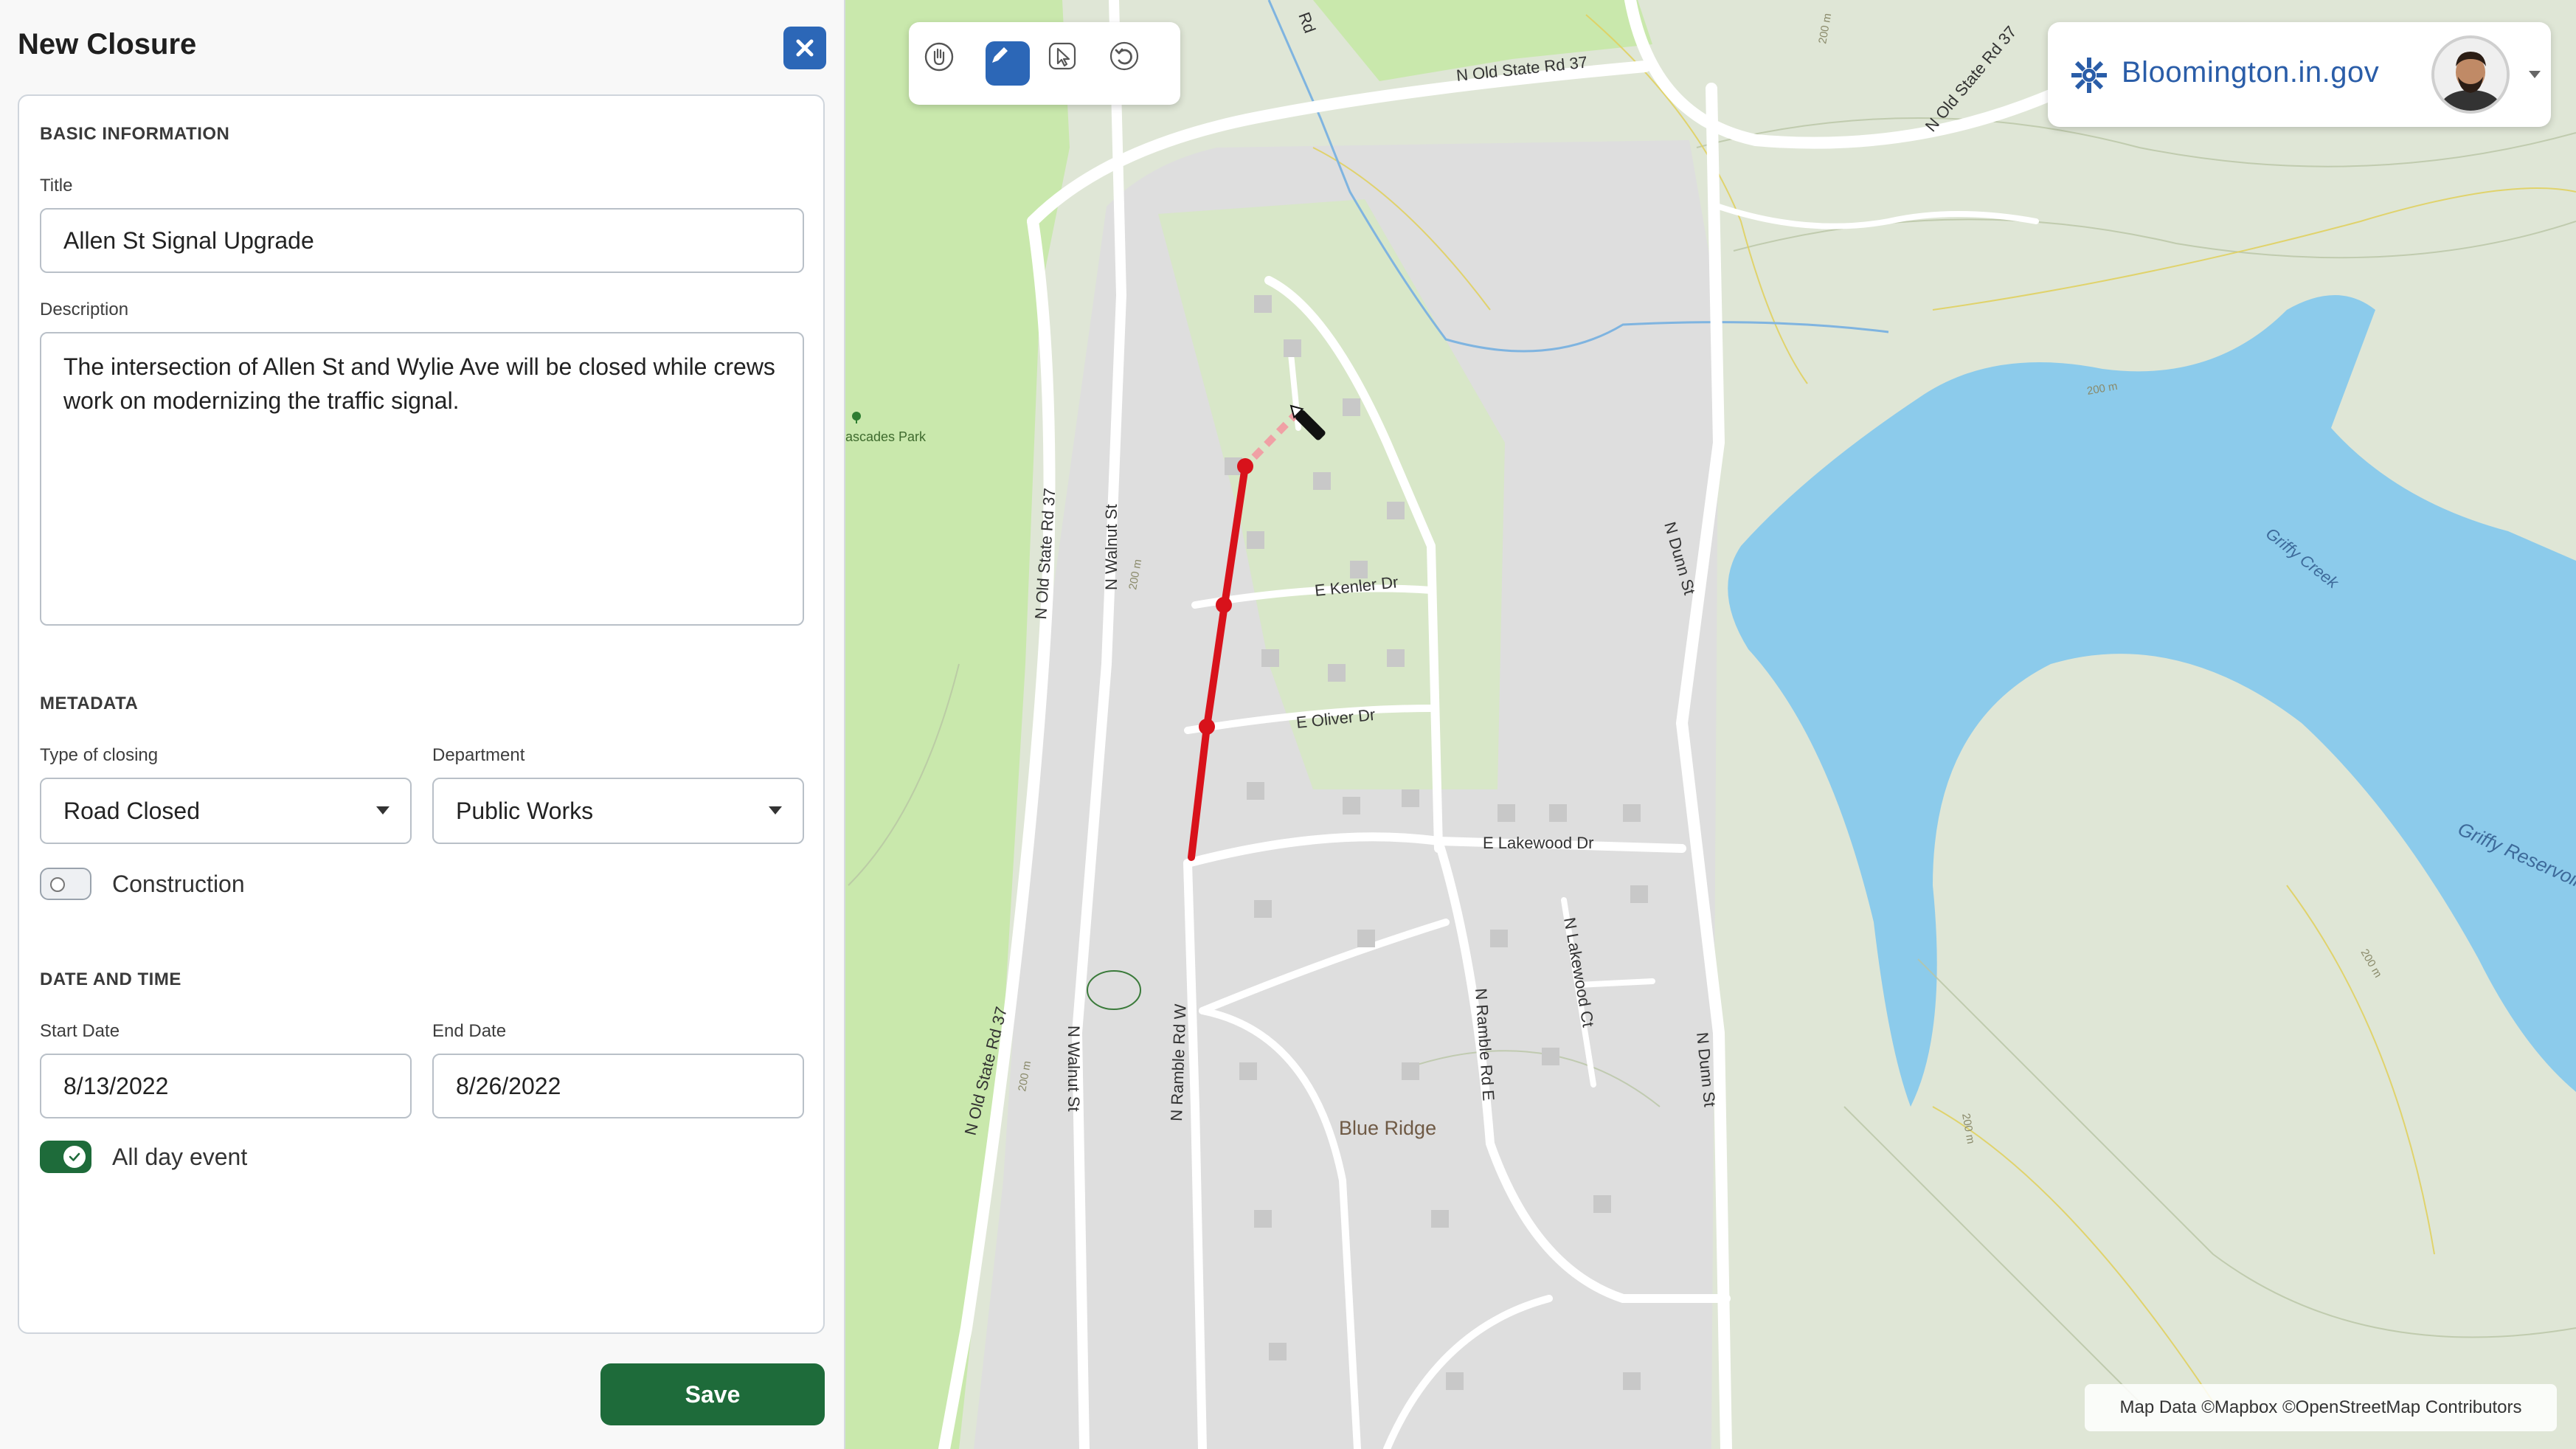 This screenshot has height=1449, width=2576. Describe the element at coordinates (525, 810) in the screenshot. I see `department-value: Public Works` at that location.